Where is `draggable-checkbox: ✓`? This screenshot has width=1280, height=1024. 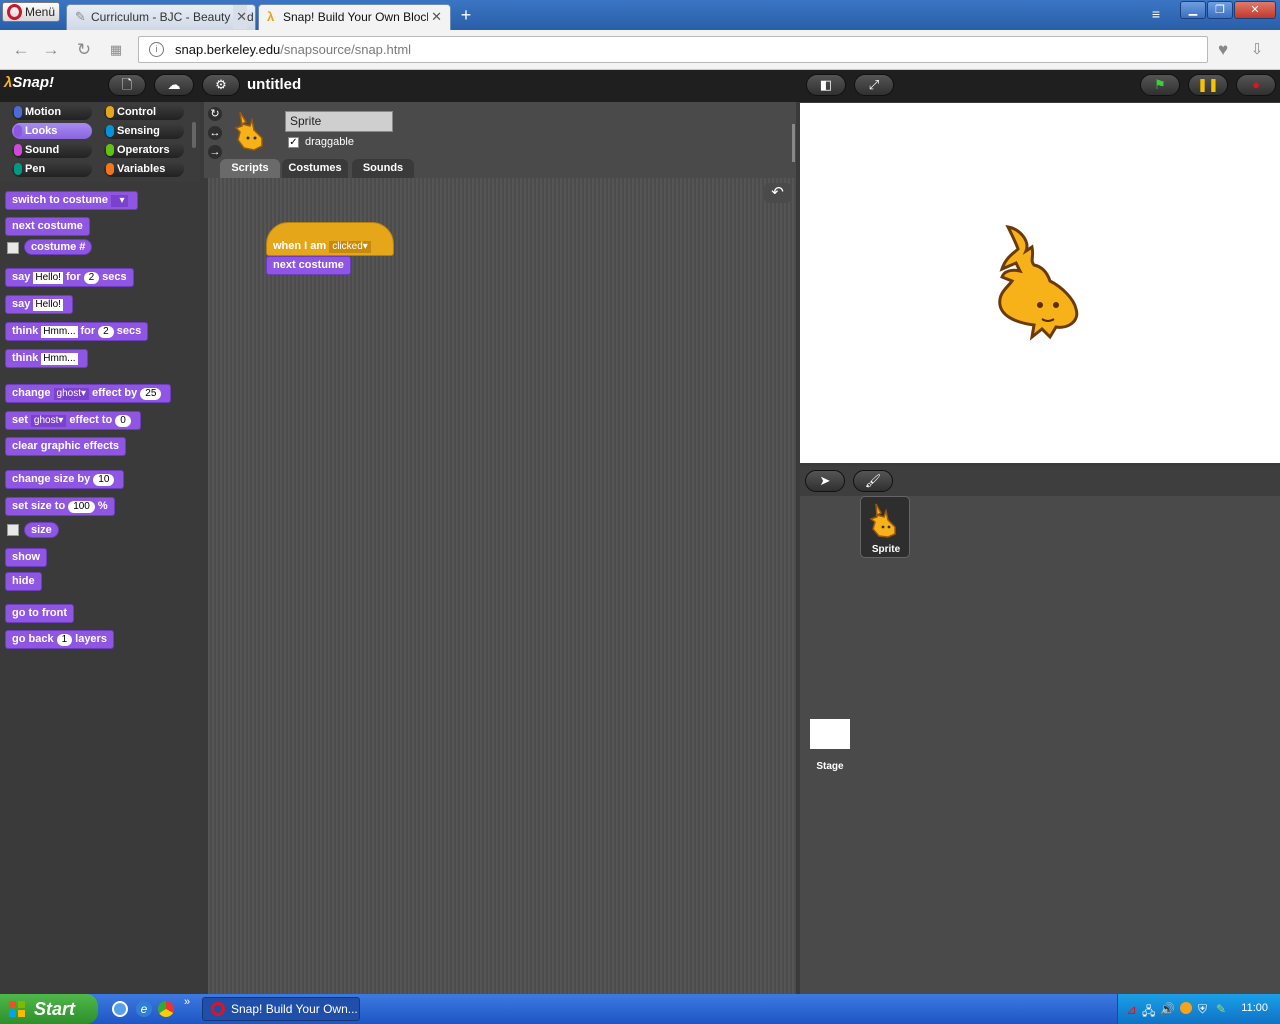 draggable-checkbox: ✓ is located at coordinates (293, 142).